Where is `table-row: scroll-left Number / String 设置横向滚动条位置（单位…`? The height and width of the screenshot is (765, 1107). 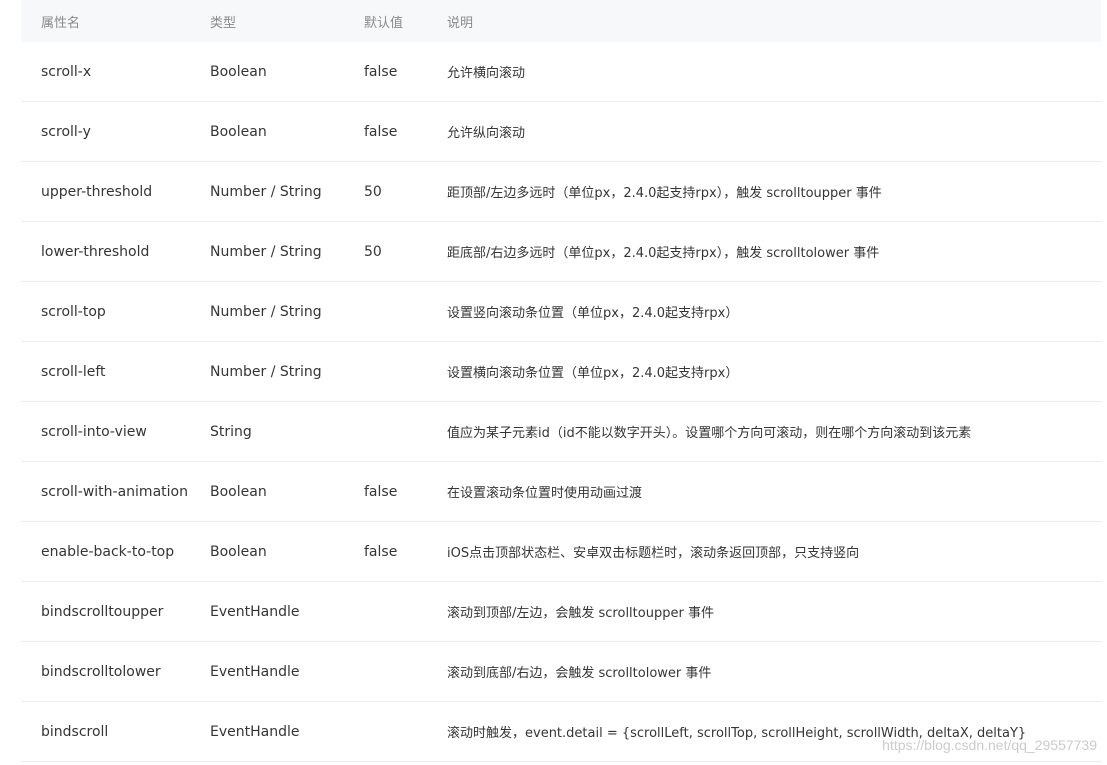
table-row: scroll-left Number / String 设置横向滚动条位置（单位… is located at coordinates (561, 372).